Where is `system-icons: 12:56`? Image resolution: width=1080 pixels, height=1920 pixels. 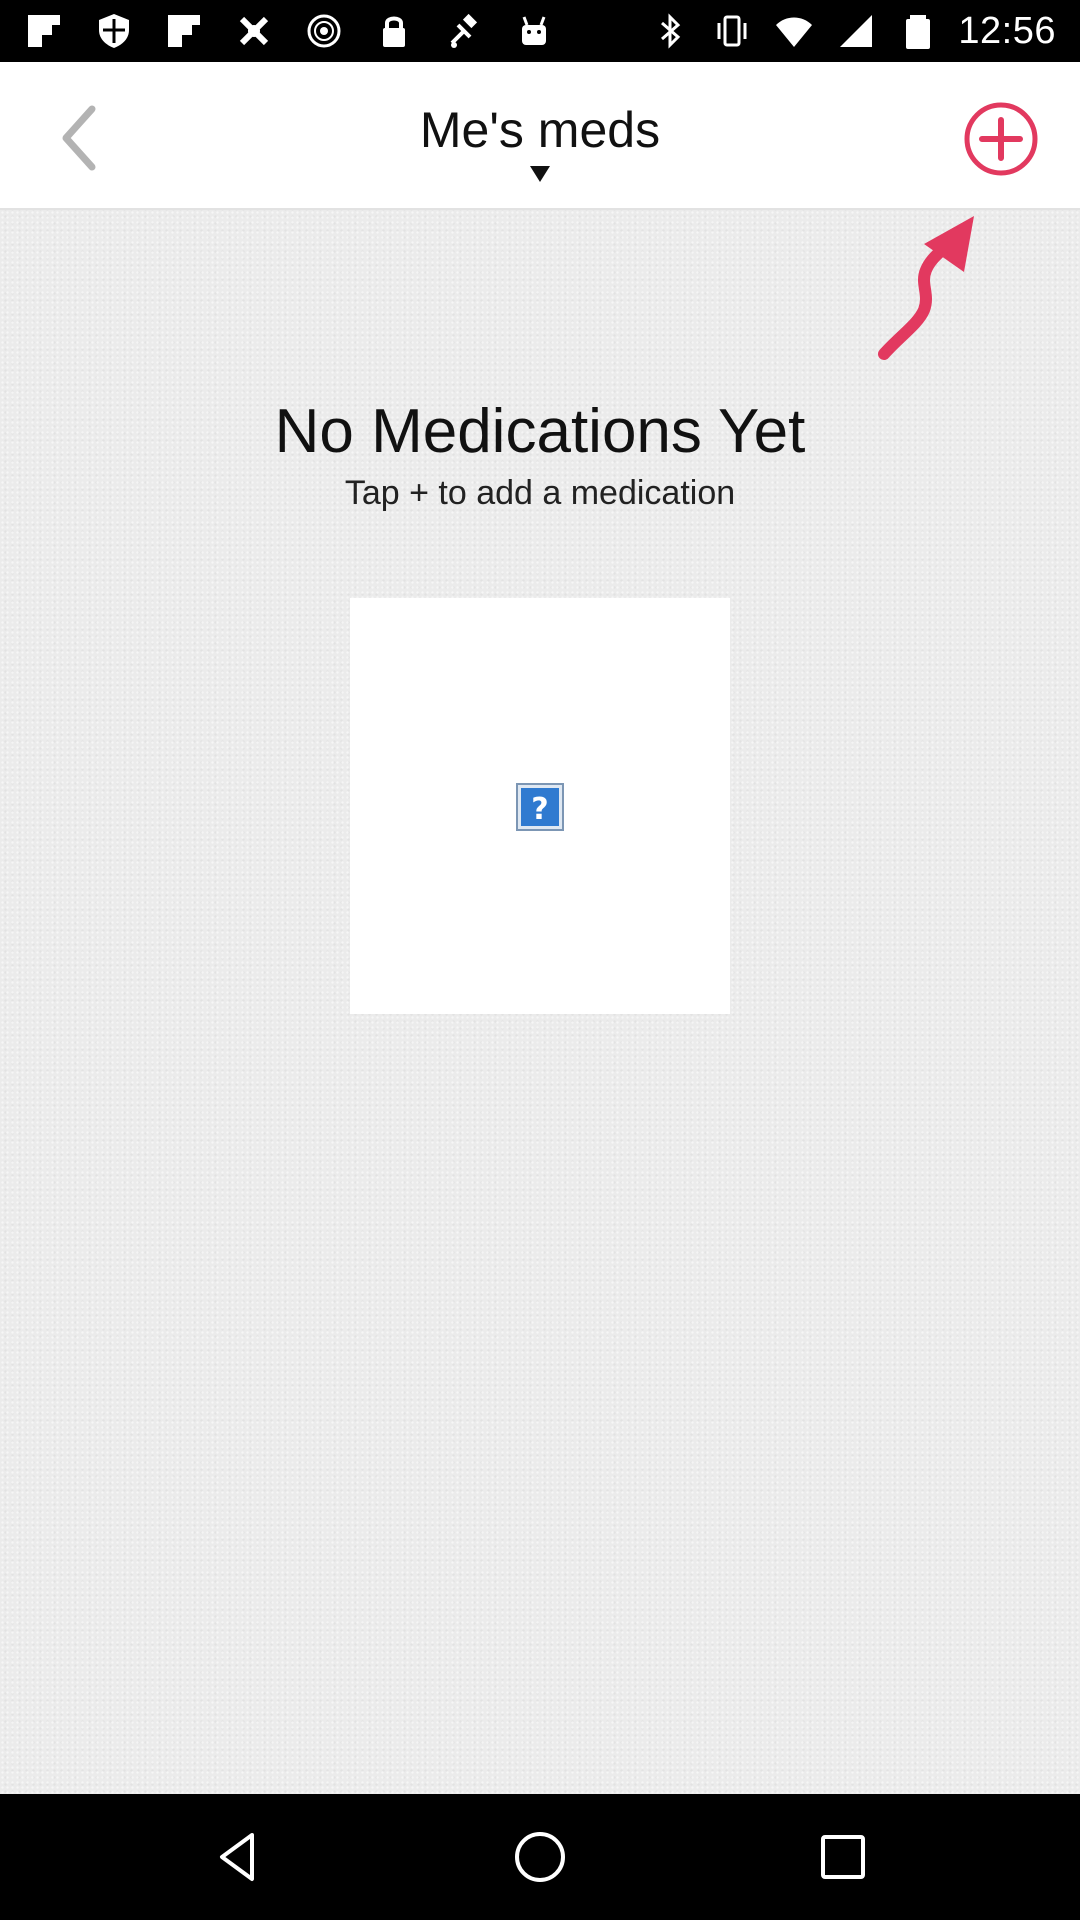 system-icons: 12:56 is located at coordinates (852, 31).